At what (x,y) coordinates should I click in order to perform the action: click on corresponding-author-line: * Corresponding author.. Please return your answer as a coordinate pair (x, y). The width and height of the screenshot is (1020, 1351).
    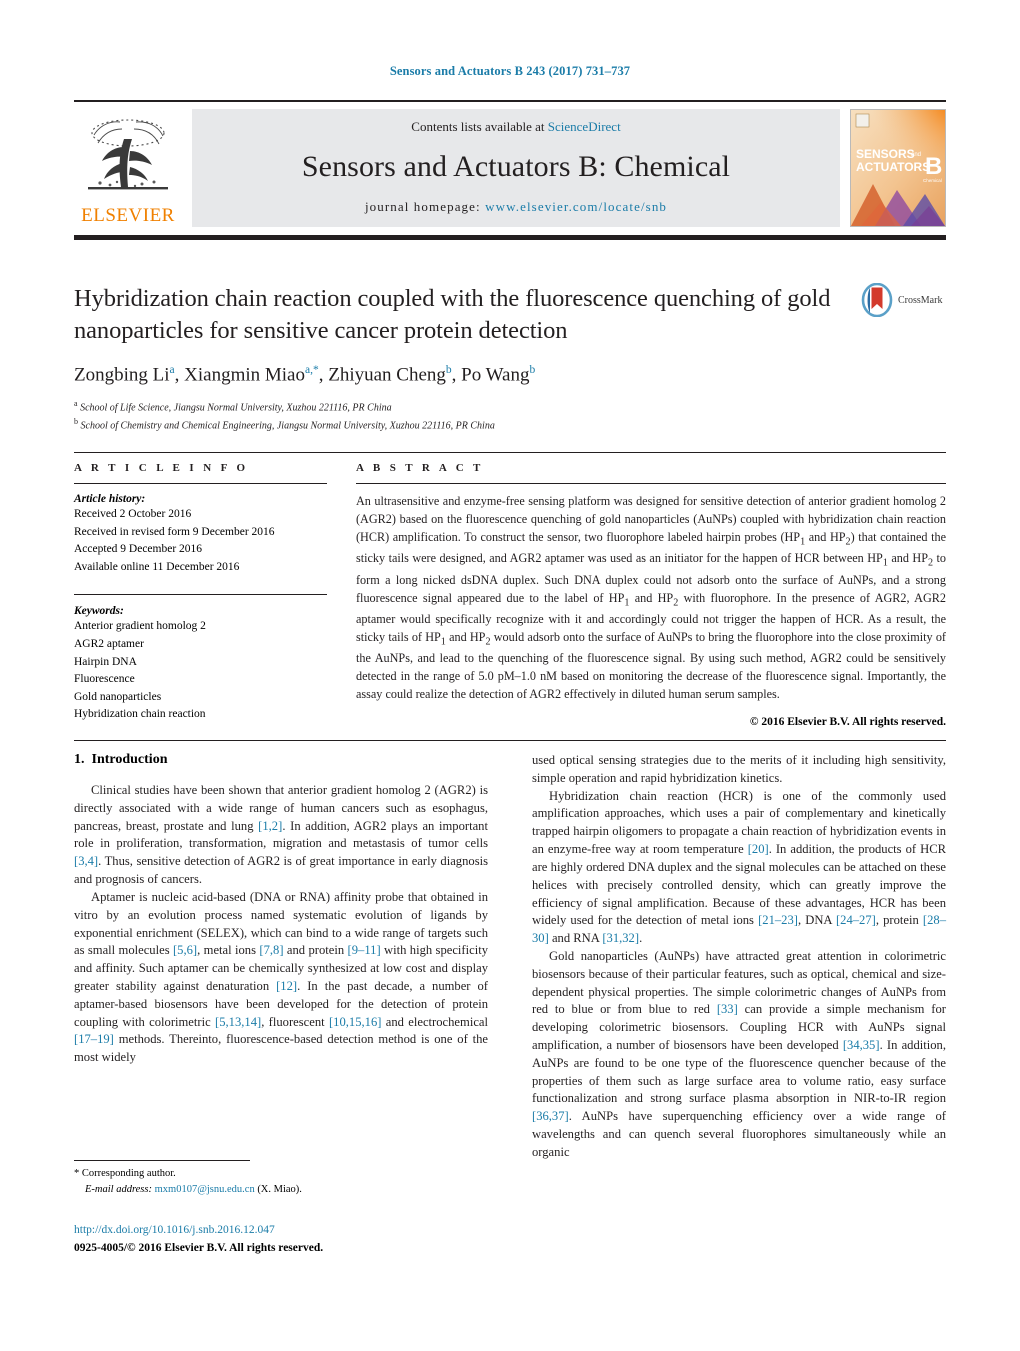
    Looking at the image, I should click on (281, 1174).